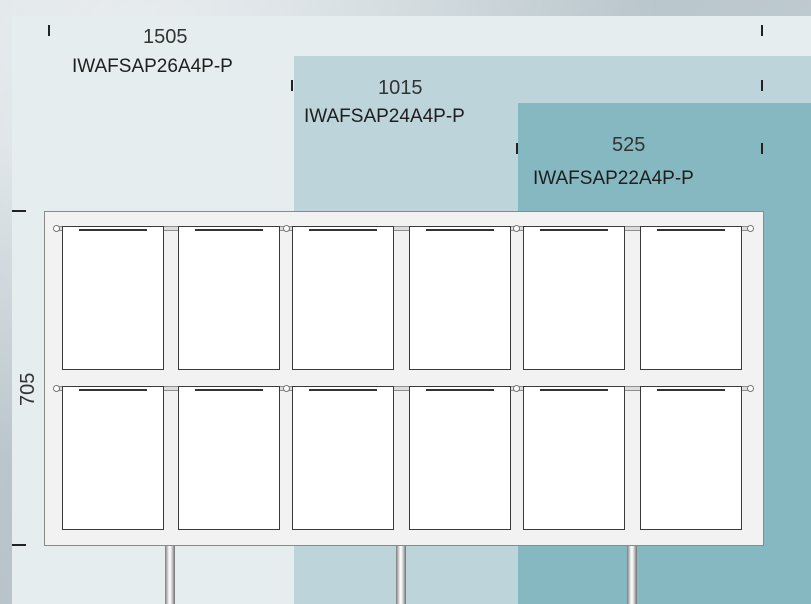 The width and height of the screenshot is (811, 604). Describe the element at coordinates (517, 148) in the screenshot. I see `dimension-tick-525-left` at that location.